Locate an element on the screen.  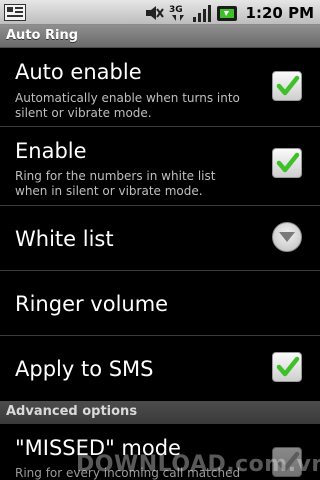
apply-to-sms-checkbox is located at coordinates (287, 367).